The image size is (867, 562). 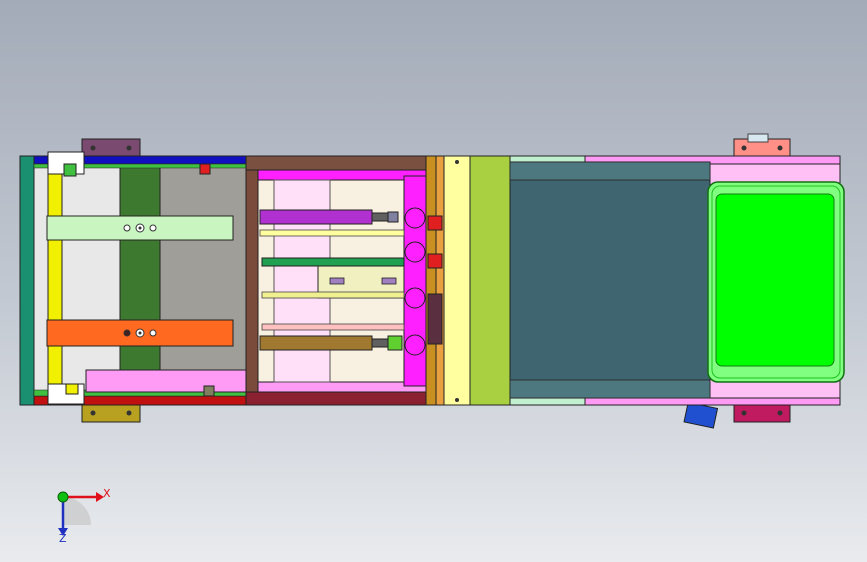 What do you see at coordinates (762, 145) in the screenshot?
I see `right-top-bracket` at bounding box center [762, 145].